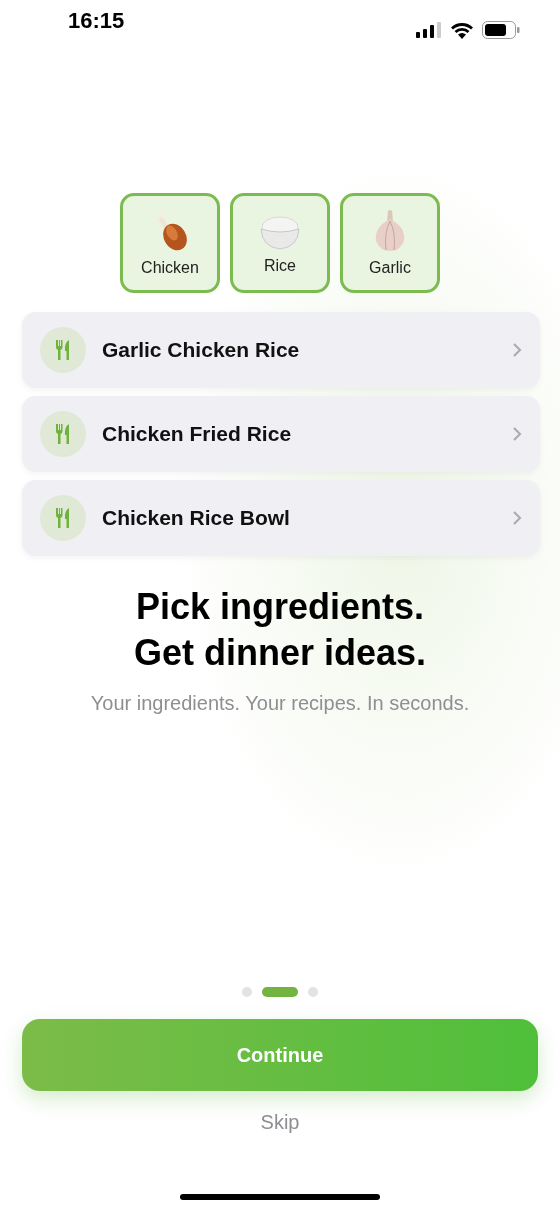  What do you see at coordinates (281, 518) in the screenshot?
I see `recipe-row: Chicken Rice Bowl` at bounding box center [281, 518].